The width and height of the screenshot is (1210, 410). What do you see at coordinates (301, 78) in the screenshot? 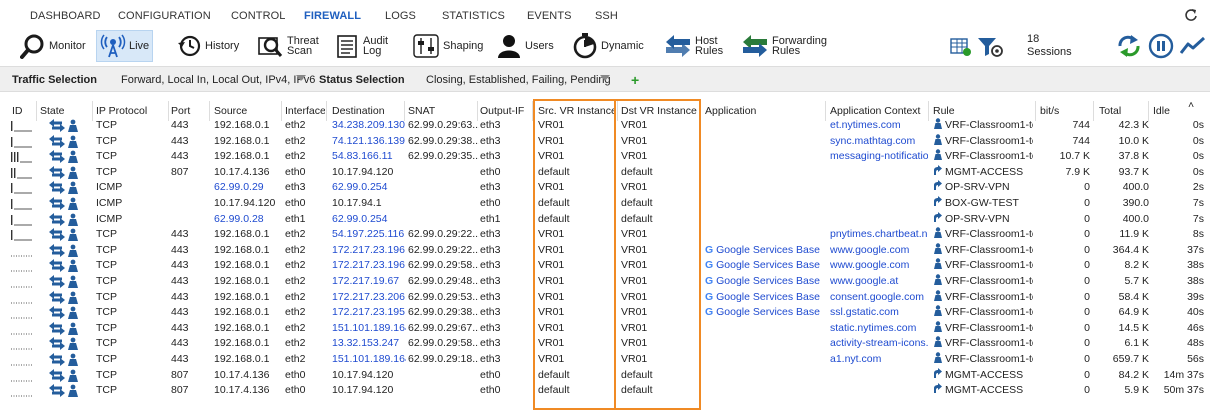
I see `traffic-selection-dropdown-icon` at bounding box center [301, 78].